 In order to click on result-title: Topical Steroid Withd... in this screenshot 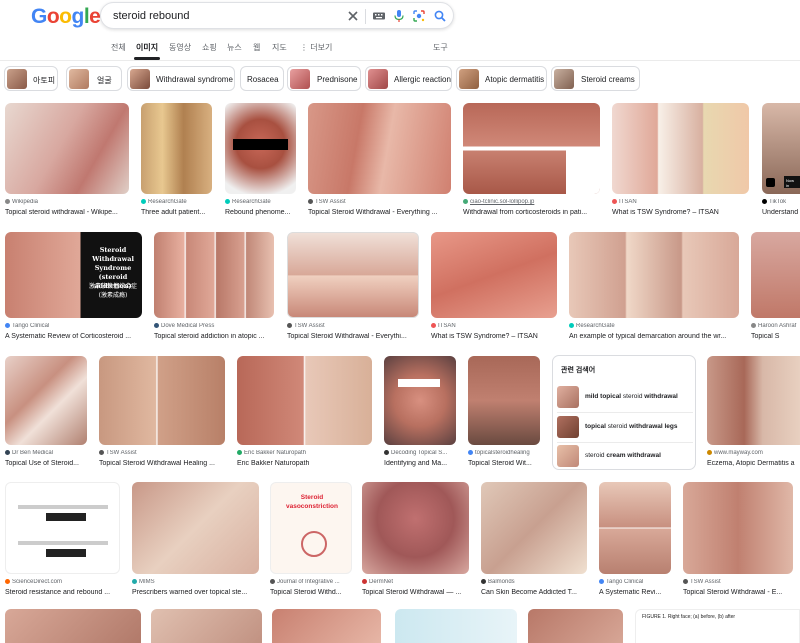, I will do `click(311, 592)`.